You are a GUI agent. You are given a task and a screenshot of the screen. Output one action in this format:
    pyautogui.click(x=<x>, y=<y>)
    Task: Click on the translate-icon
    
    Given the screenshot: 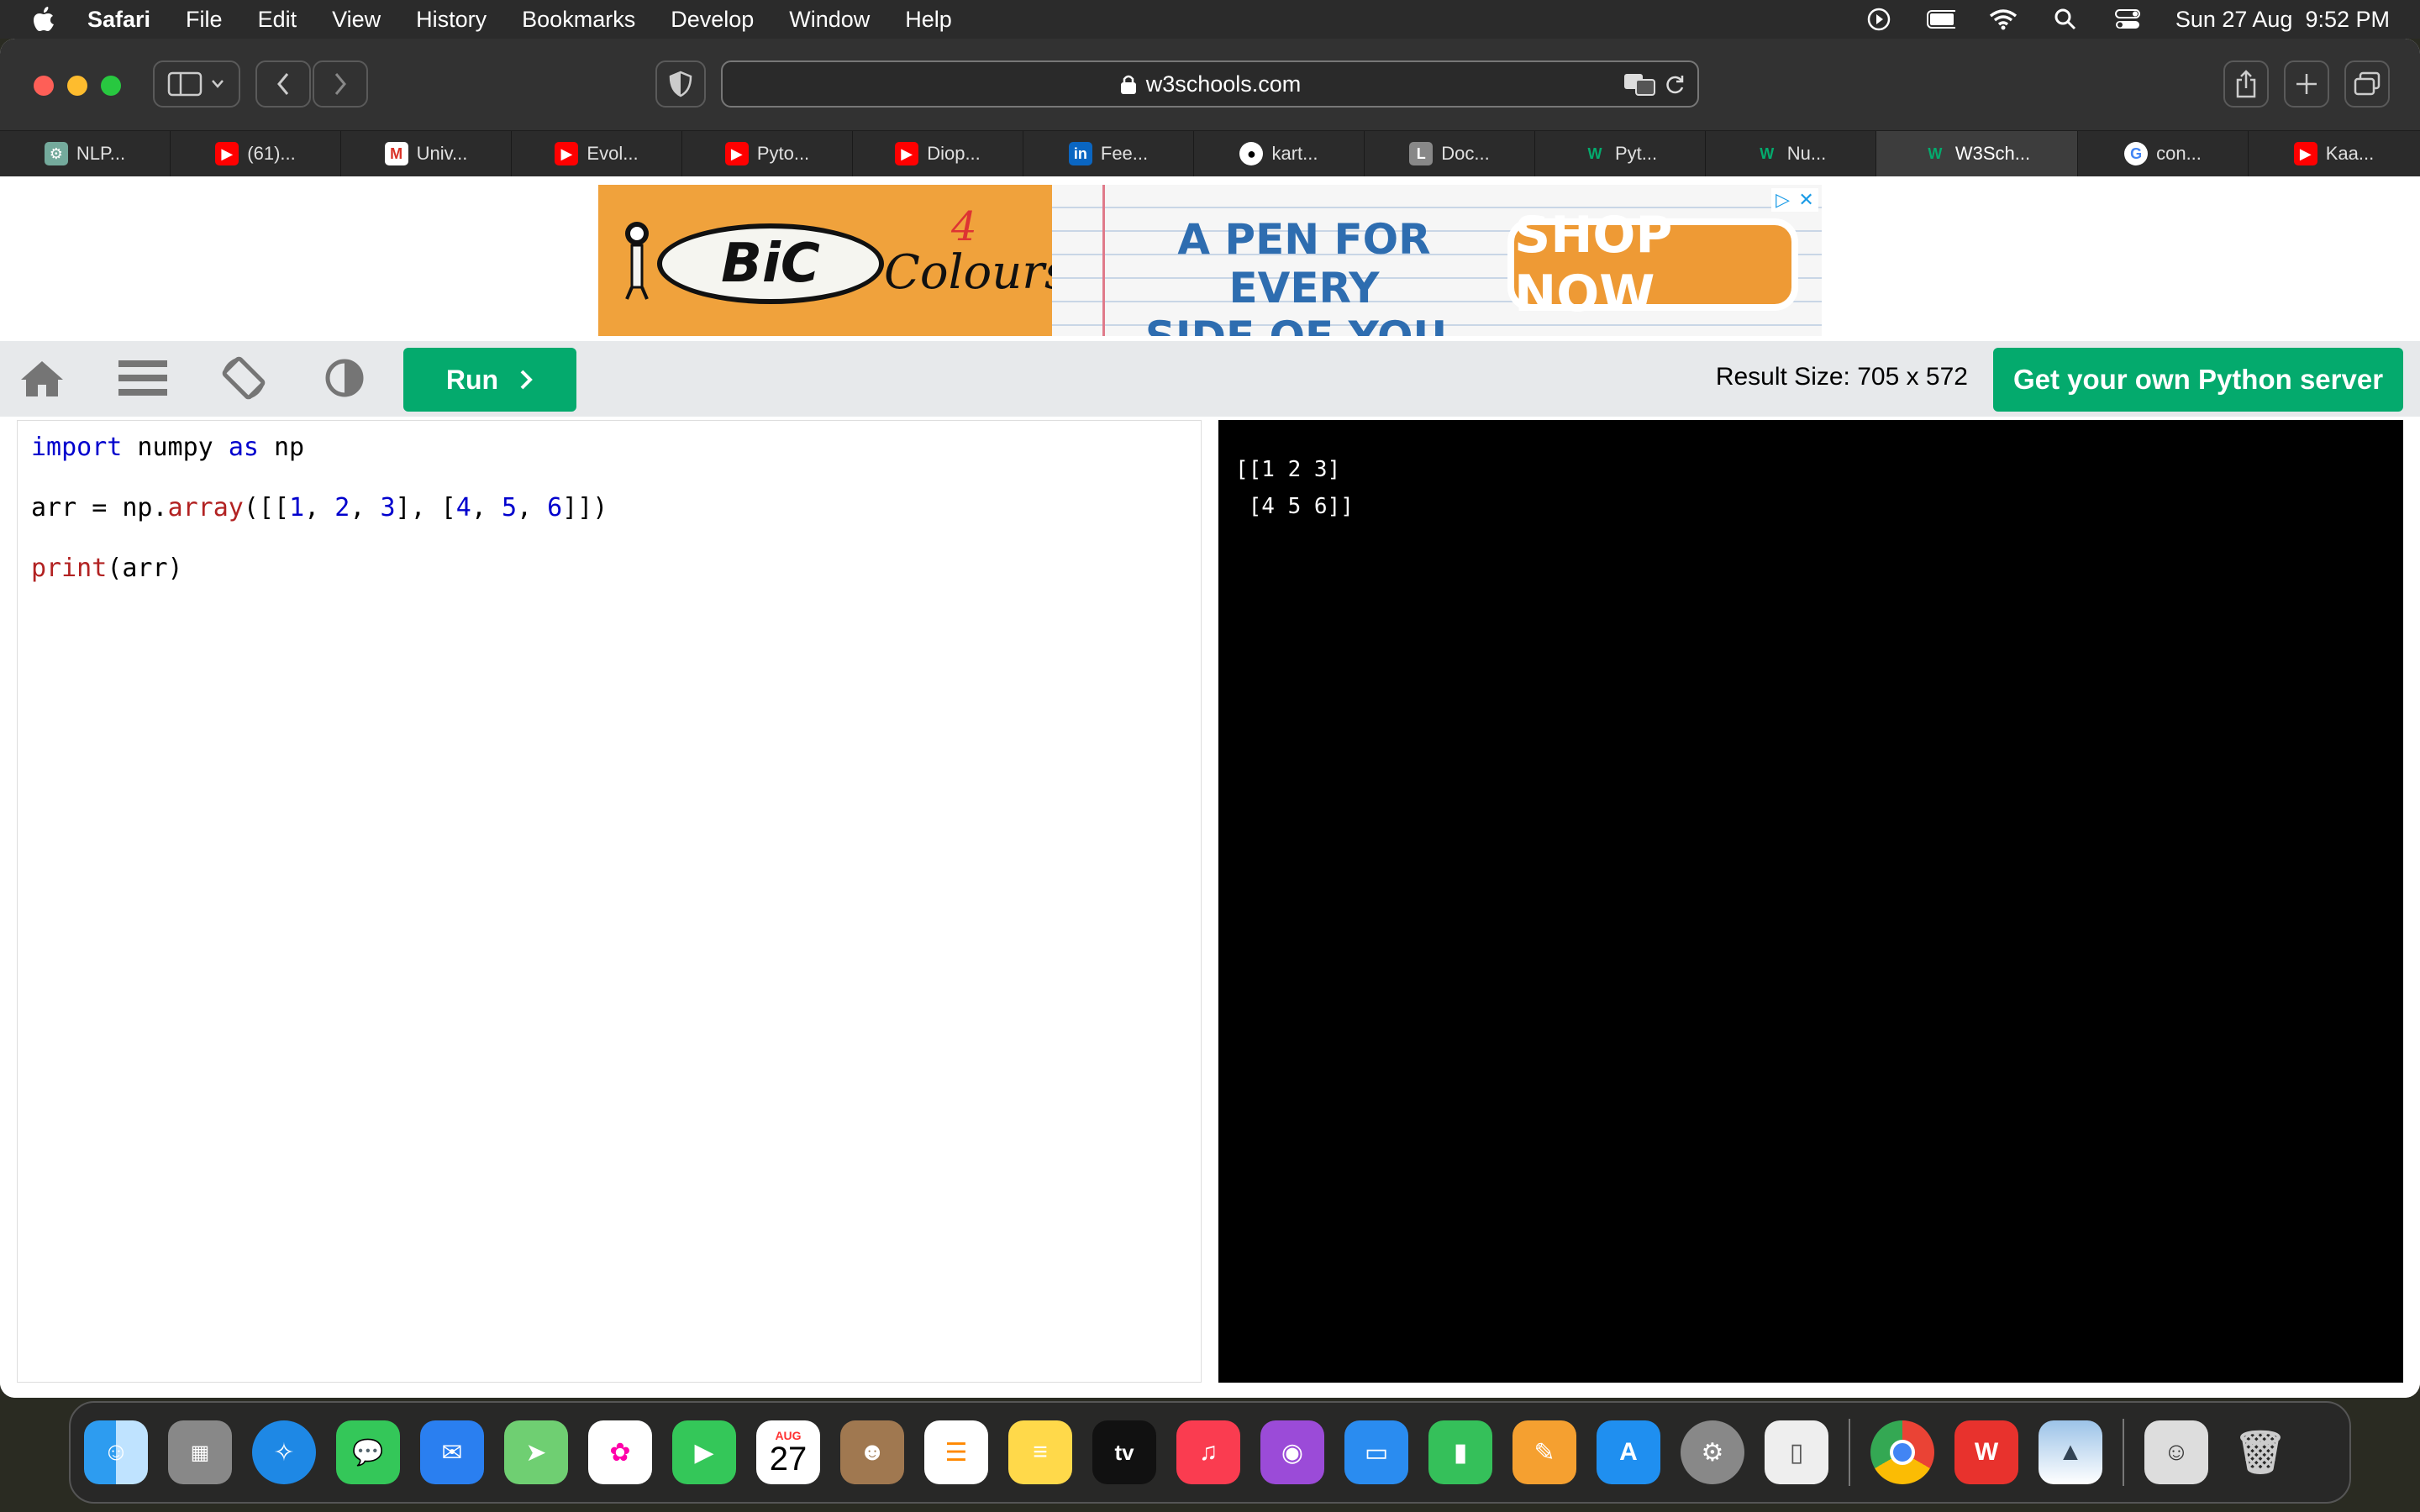 What is the action you would take?
    pyautogui.click(x=1639, y=87)
    